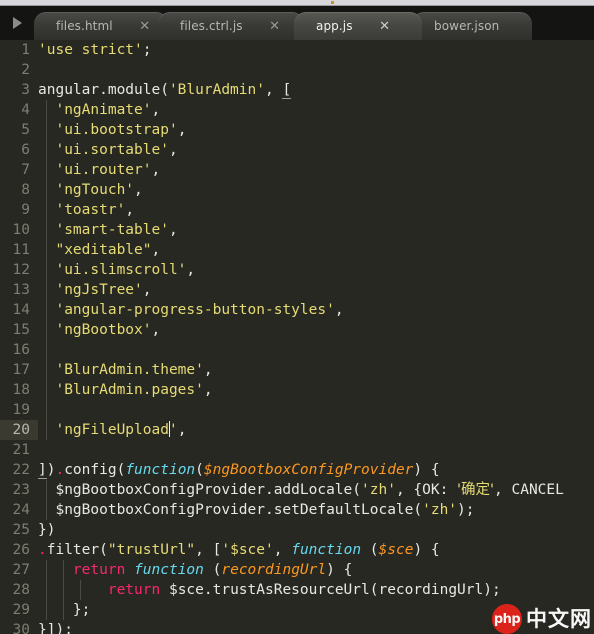  Describe the element at coordinates (99, 110) in the screenshot. I see `code-line-content: 'ngAnimate',` at that location.